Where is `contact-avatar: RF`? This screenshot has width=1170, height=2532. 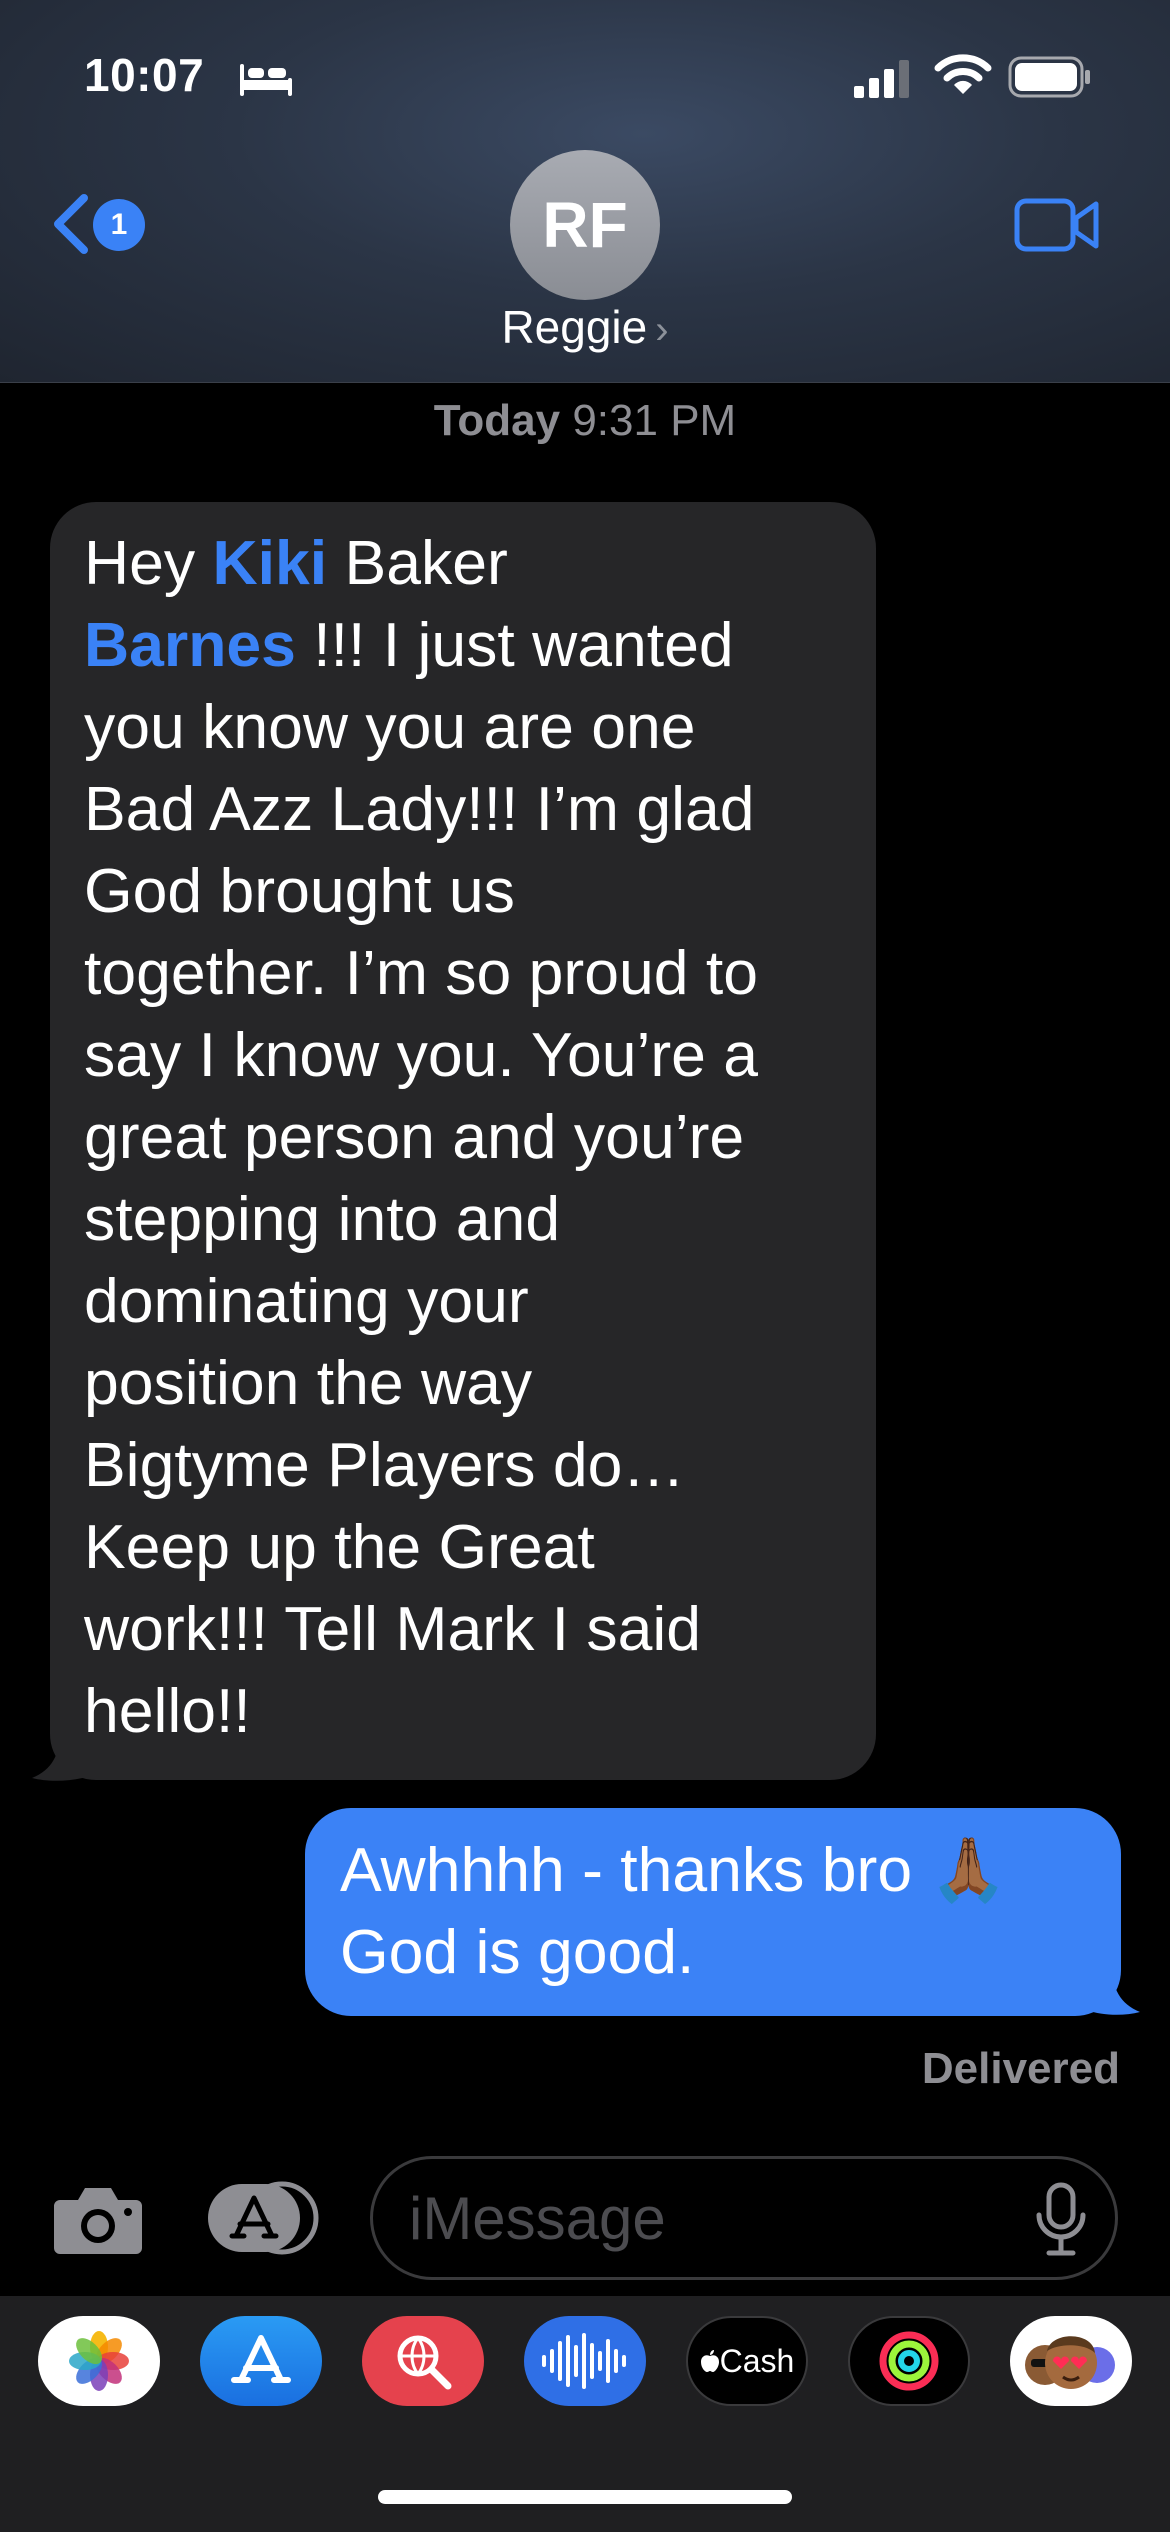
contact-avatar: RF is located at coordinates (585, 225).